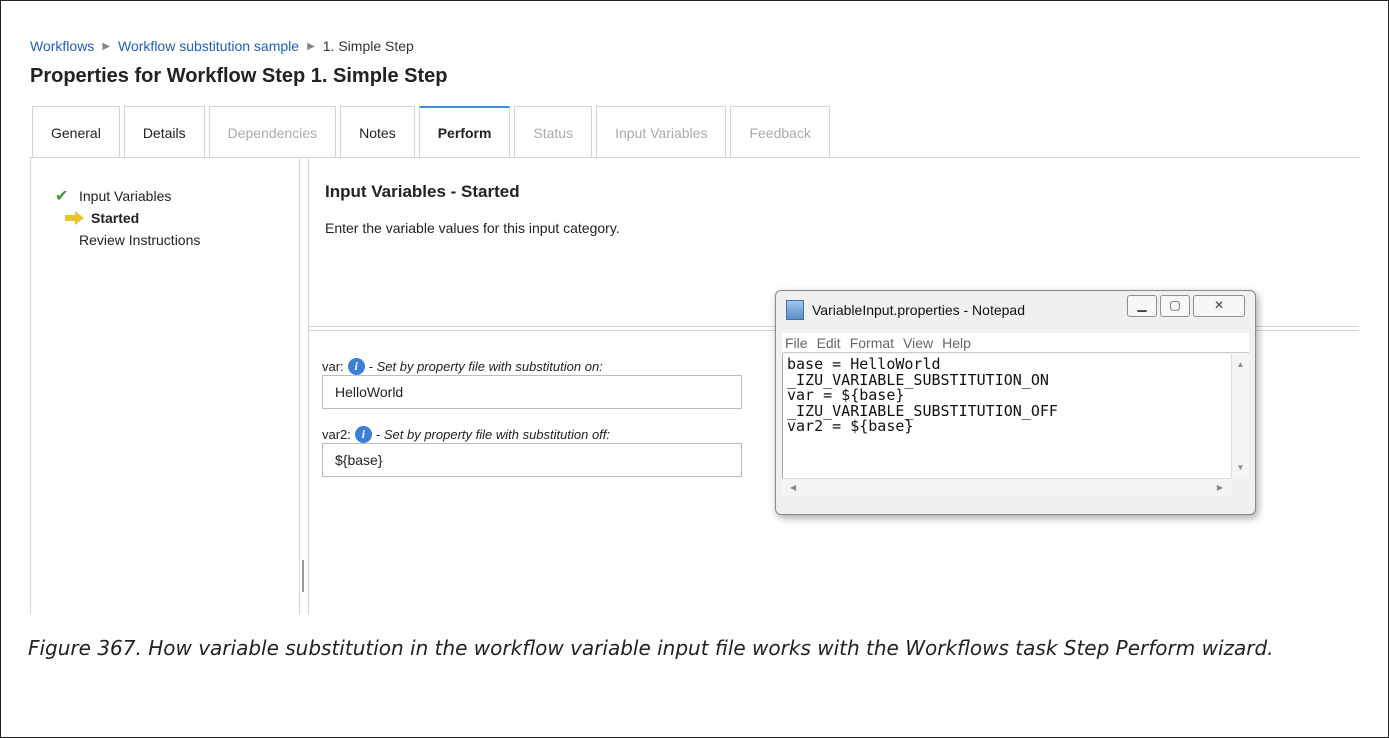 This screenshot has height=738, width=1389. I want to click on maximize-icon: ▢, so click(1175, 306).